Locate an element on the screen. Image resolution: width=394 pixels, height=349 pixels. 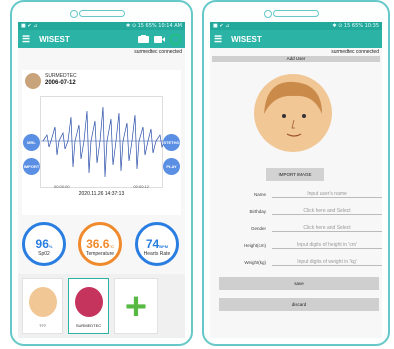
add-user-button: + is located at coordinates (136, 306).